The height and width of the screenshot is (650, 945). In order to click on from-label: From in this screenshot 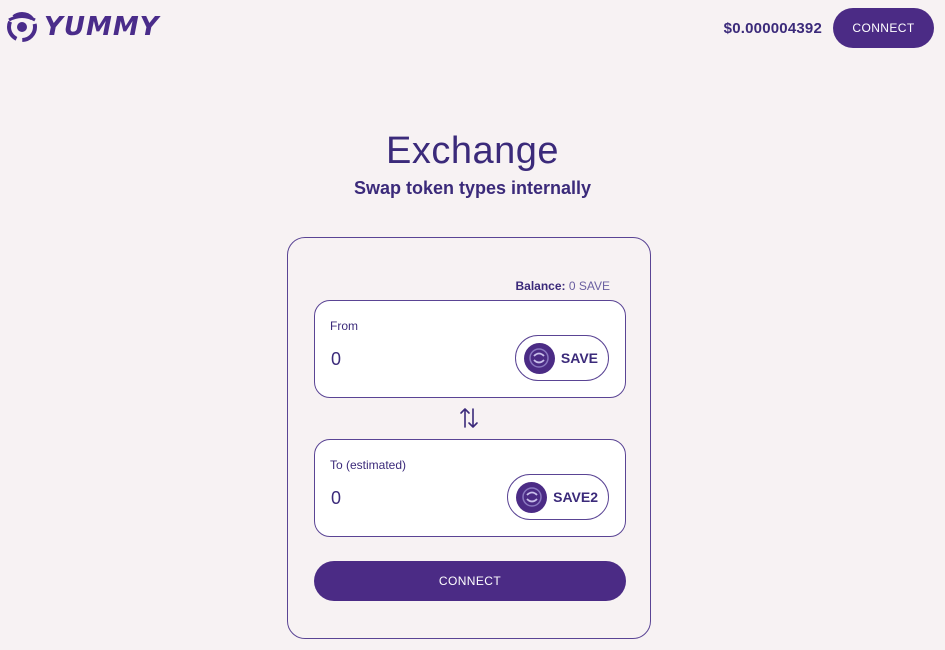, I will do `click(344, 326)`.